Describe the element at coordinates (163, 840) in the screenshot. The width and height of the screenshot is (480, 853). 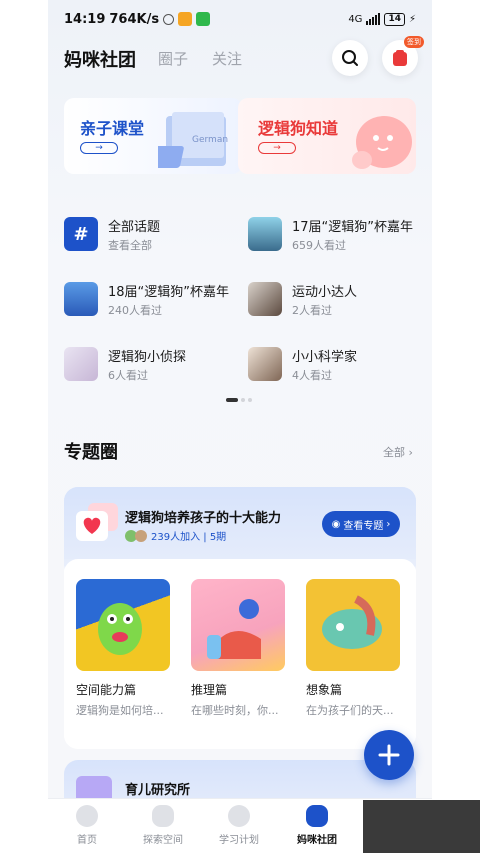
I see `nav-label: 探索空间` at that location.